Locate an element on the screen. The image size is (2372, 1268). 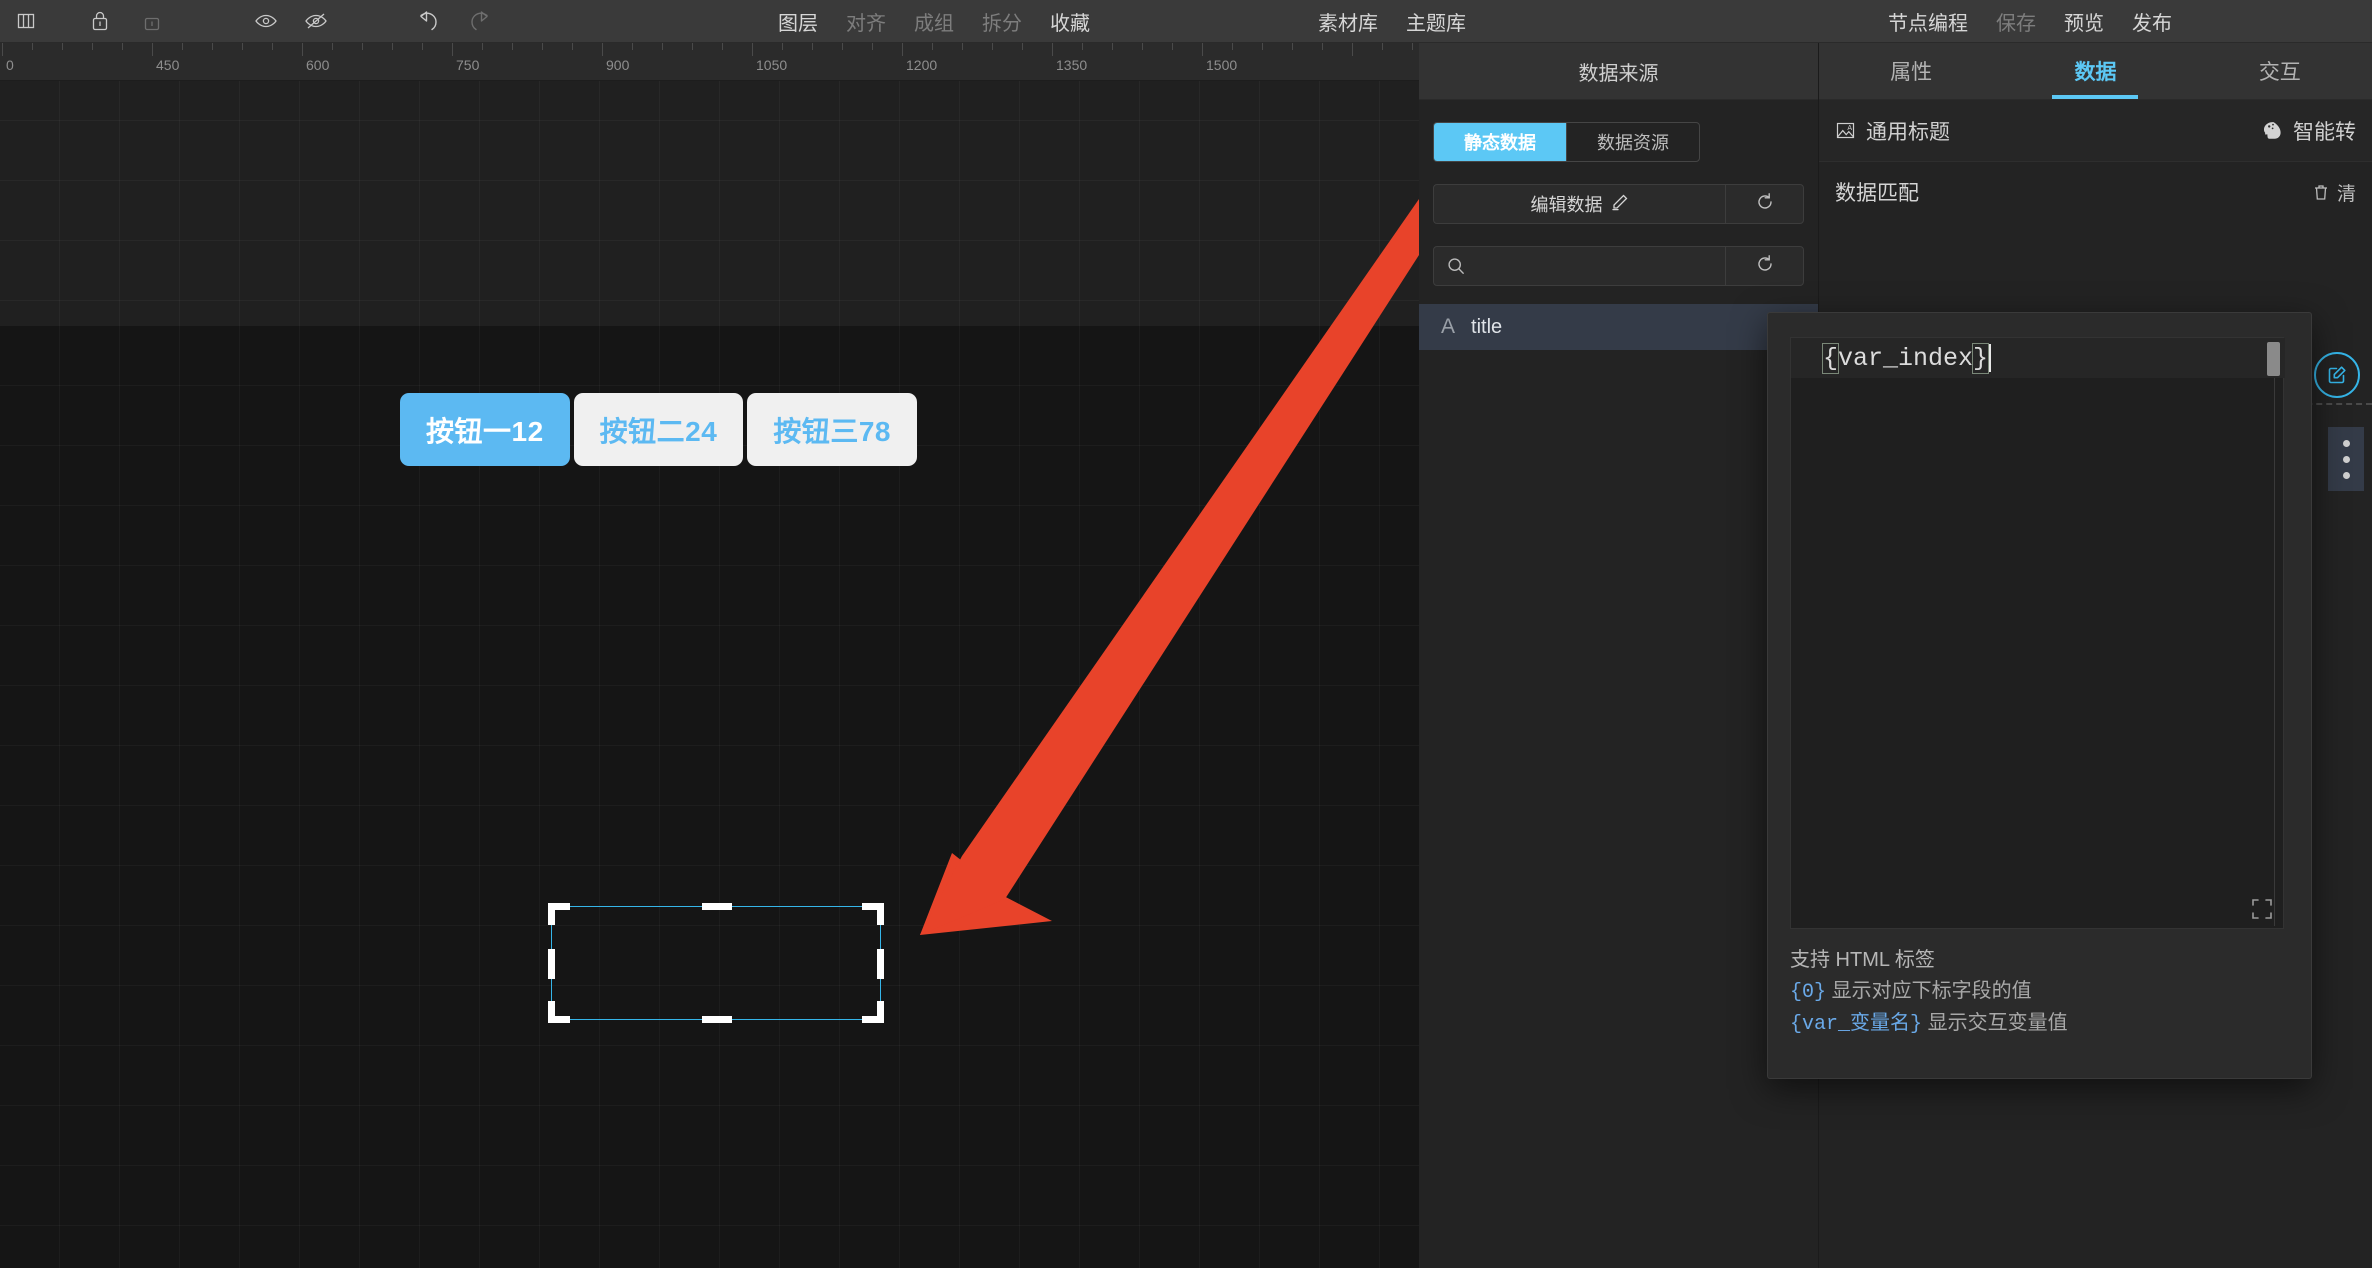
field-search-box is located at coordinates (1579, 266).